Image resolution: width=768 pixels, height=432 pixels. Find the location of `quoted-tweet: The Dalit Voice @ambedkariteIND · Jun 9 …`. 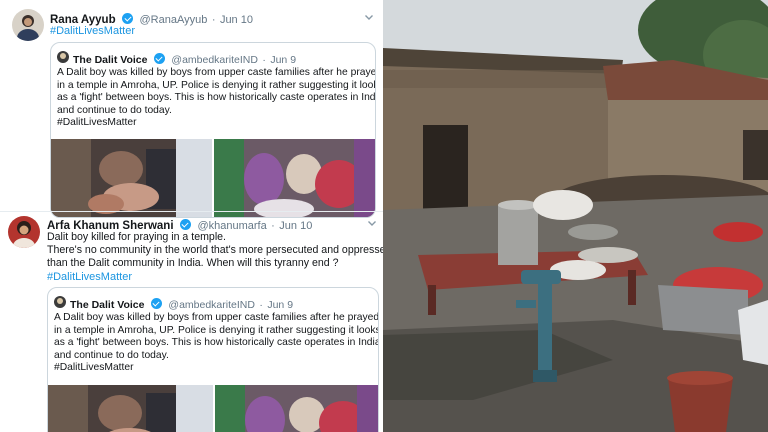

quoted-tweet: The Dalit Voice @ambedkariteIND · Jun 9 … is located at coordinates (213, 359).